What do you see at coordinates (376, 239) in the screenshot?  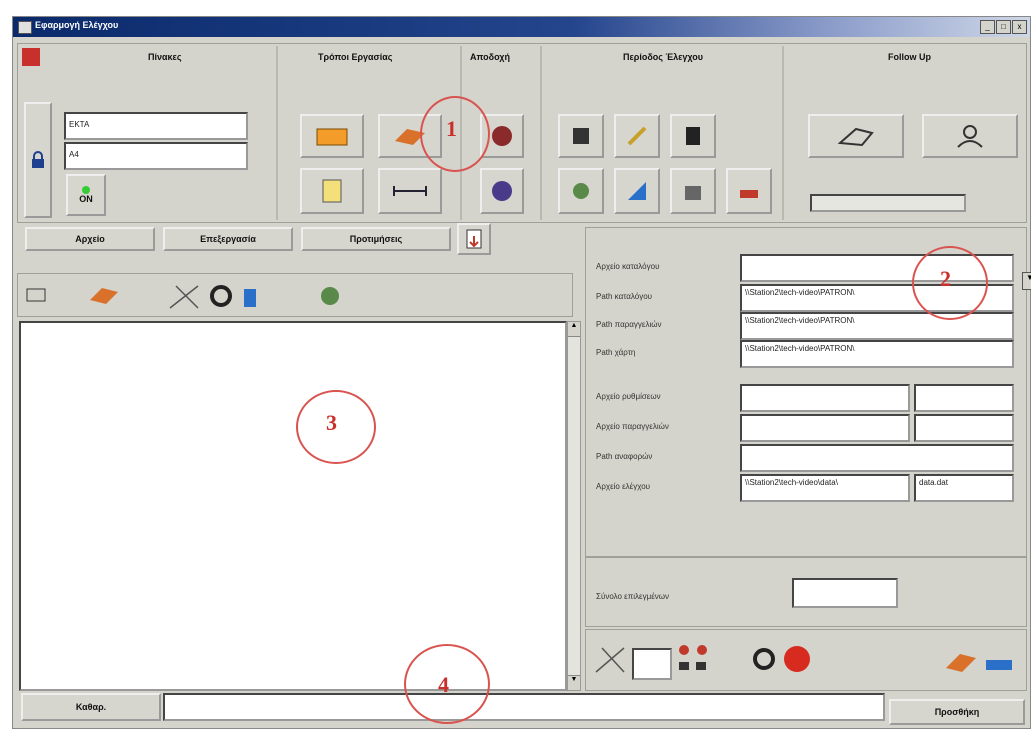 I see `tab-preferences: Προτιμήσεις` at bounding box center [376, 239].